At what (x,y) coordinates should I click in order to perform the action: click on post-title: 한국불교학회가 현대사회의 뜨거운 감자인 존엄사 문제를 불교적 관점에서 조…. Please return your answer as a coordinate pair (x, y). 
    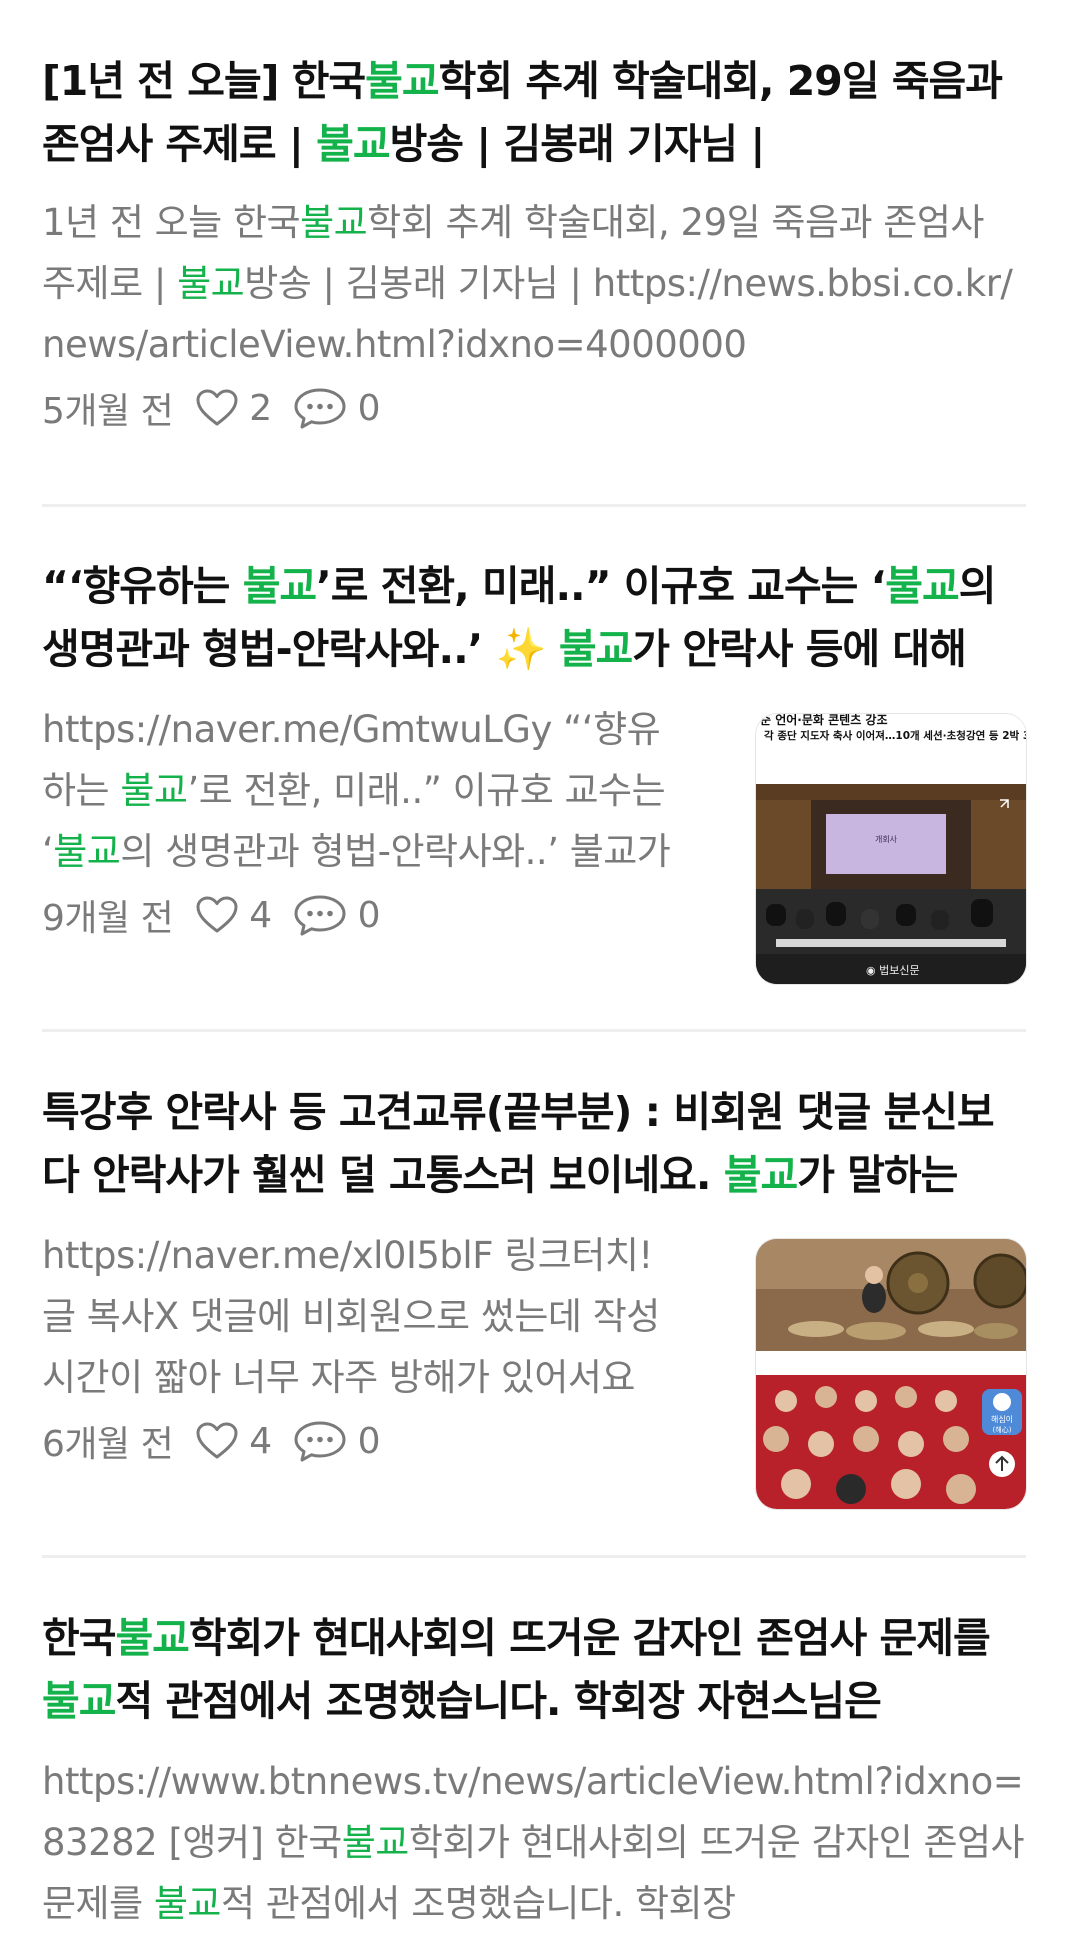
    Looking at the image, I should click on (534, 1670).